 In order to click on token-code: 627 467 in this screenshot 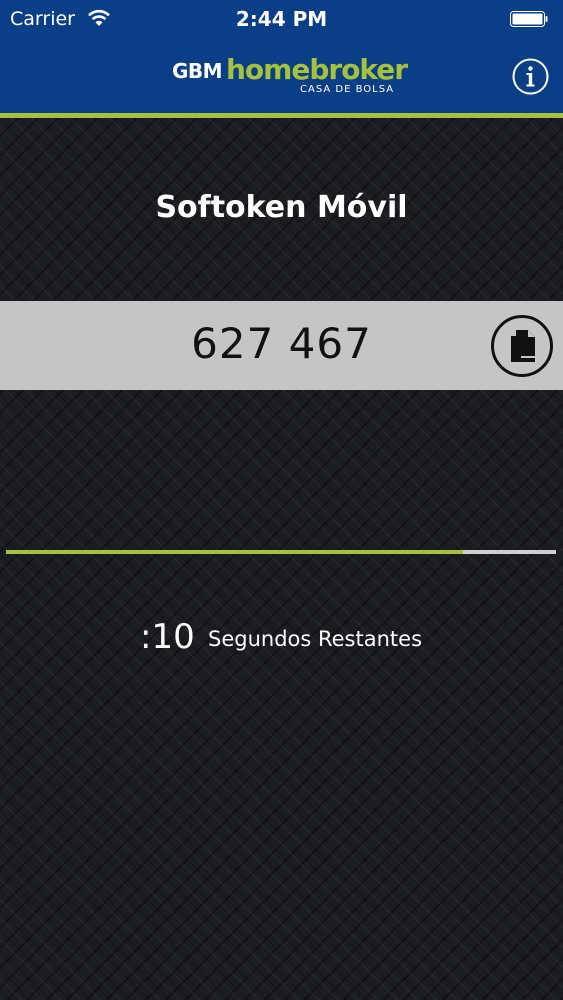, I will do `click(281, 343)`.